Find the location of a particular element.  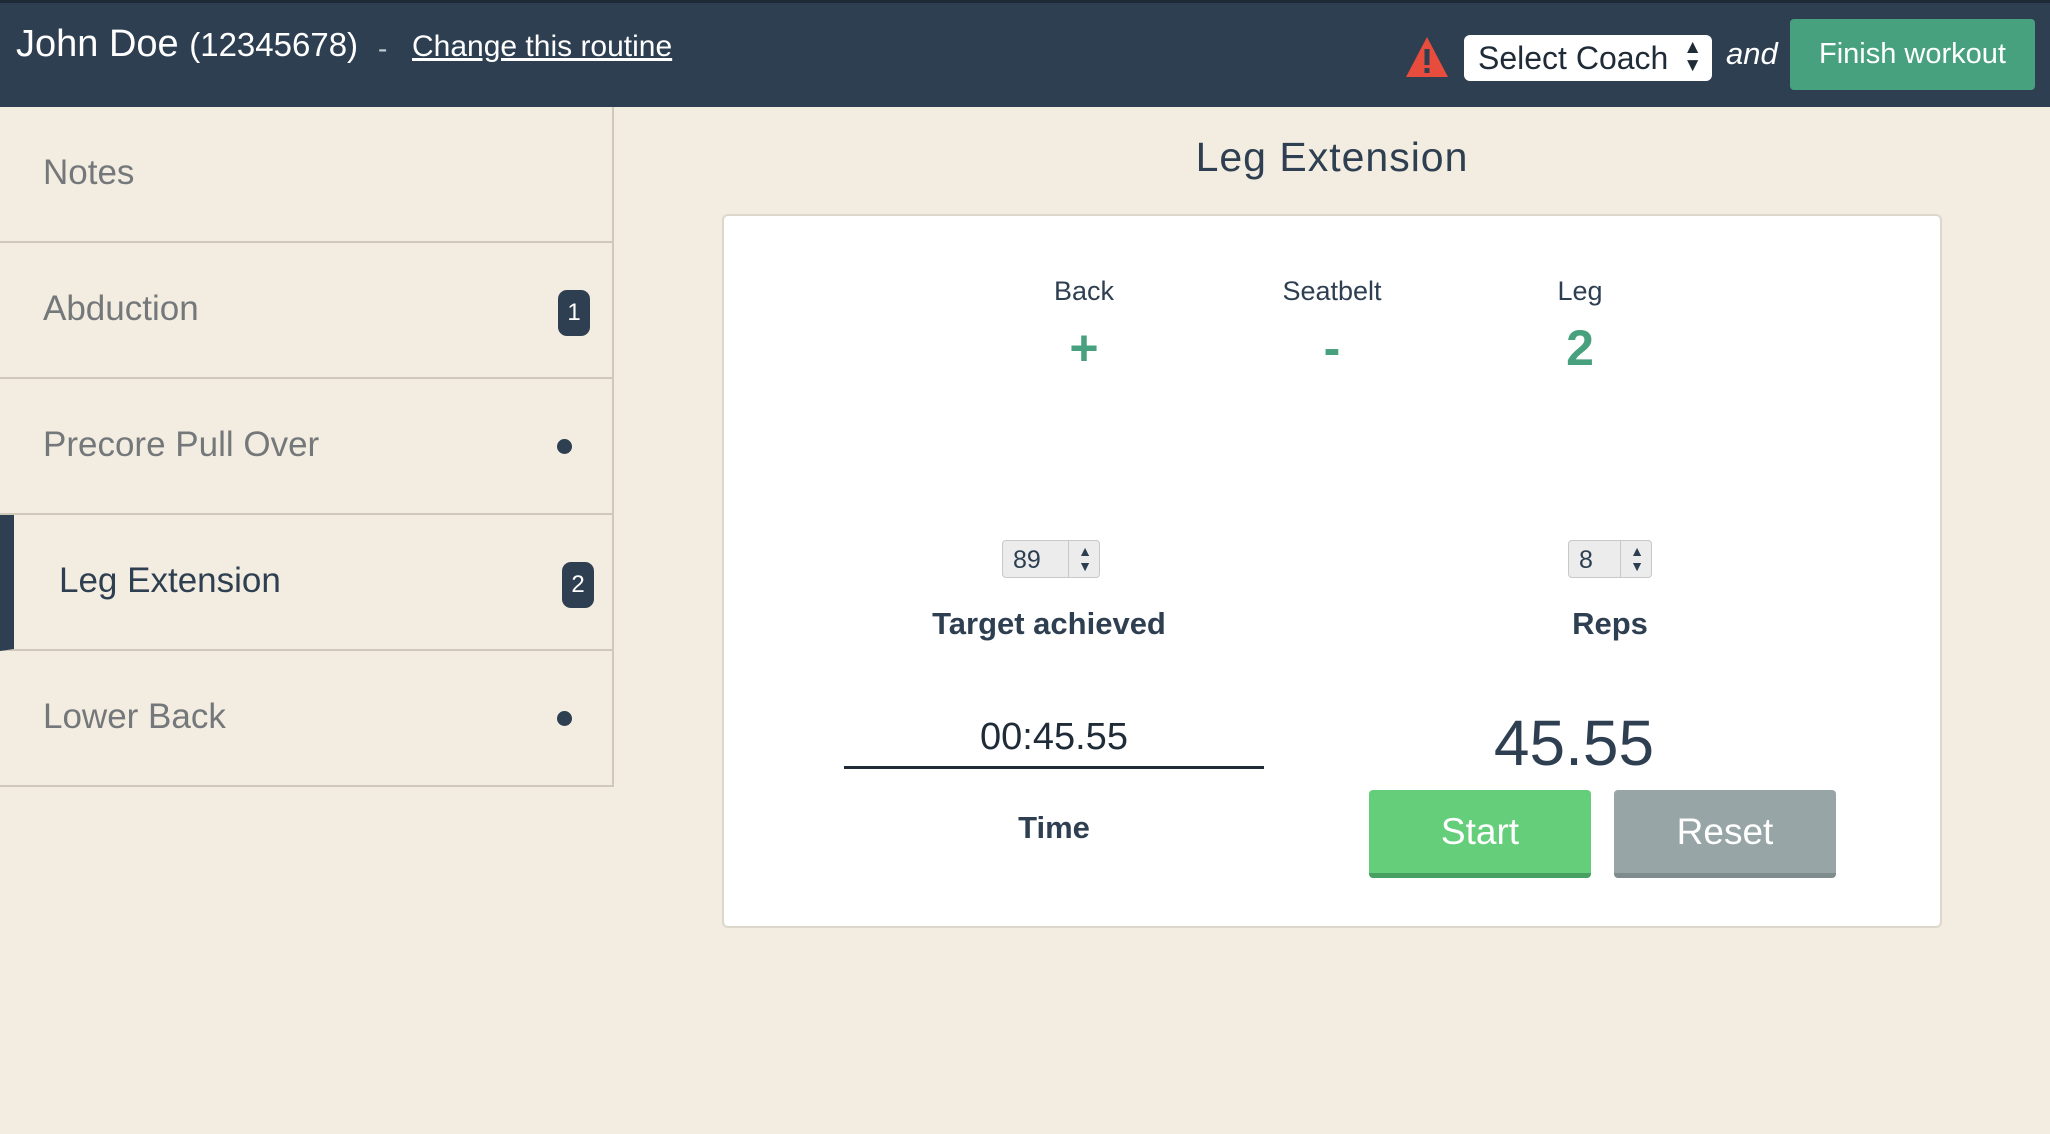

reps-stepper-value: 8 is located at coordinates (1586, 560).